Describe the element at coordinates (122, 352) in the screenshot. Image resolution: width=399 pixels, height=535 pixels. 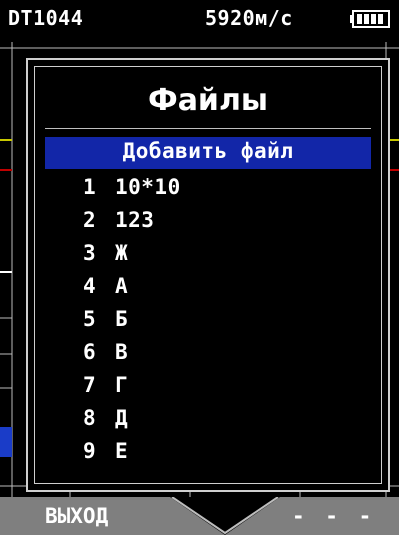
I see `file-name: В` at that location.